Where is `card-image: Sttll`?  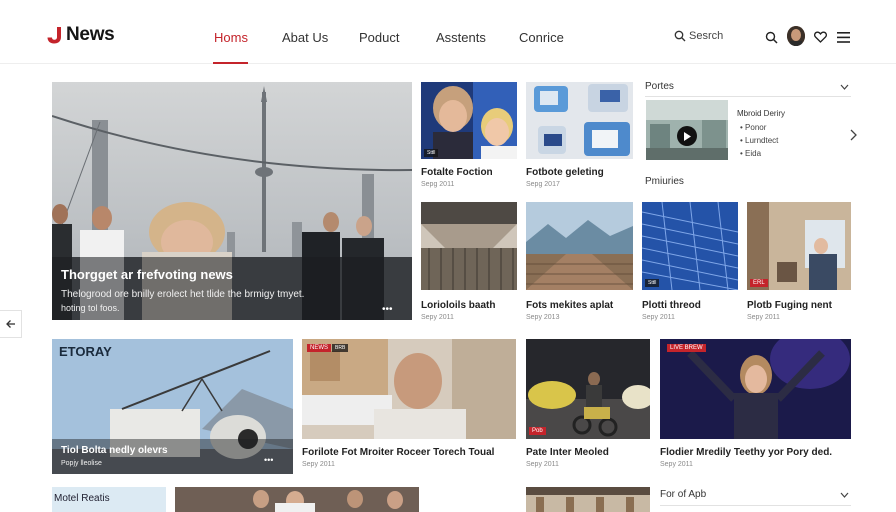 card-image: Sttll is located at coordinates (690, 246).